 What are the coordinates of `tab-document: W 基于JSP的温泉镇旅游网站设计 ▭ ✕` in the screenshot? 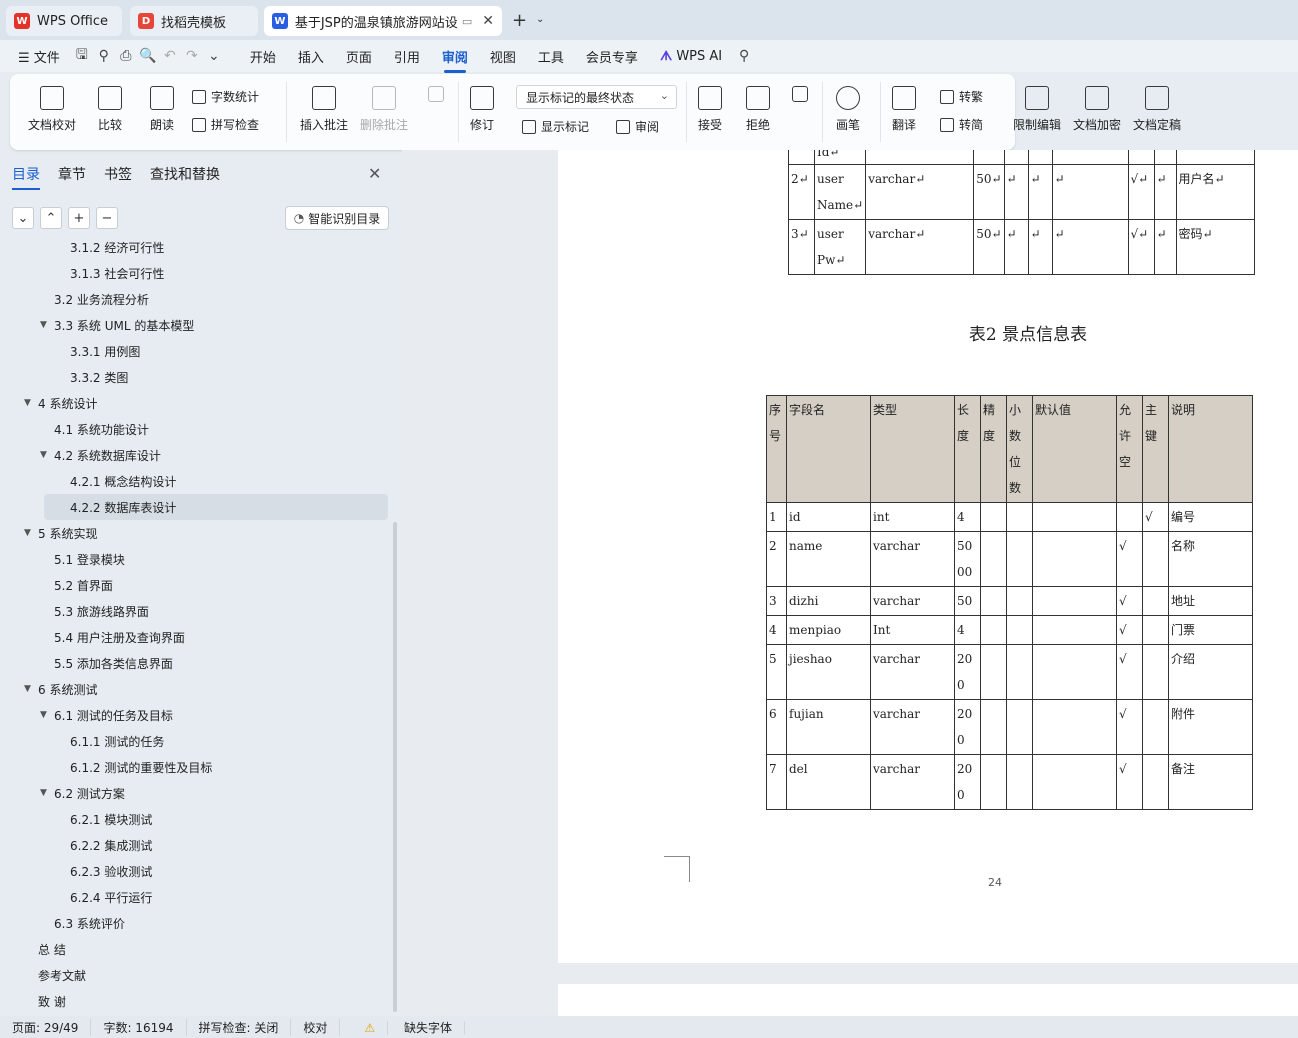 It's located at (383, 21).